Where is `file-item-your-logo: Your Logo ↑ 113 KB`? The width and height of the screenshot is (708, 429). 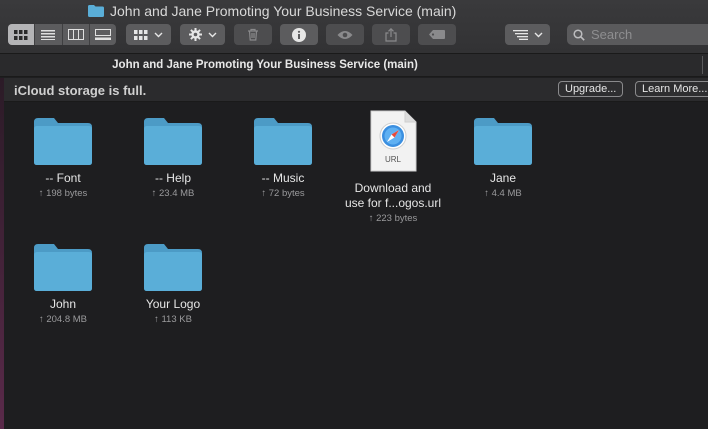 file-item-your-logo: Your Logo ↑ 113 KB is located at coordinates (173, 284).